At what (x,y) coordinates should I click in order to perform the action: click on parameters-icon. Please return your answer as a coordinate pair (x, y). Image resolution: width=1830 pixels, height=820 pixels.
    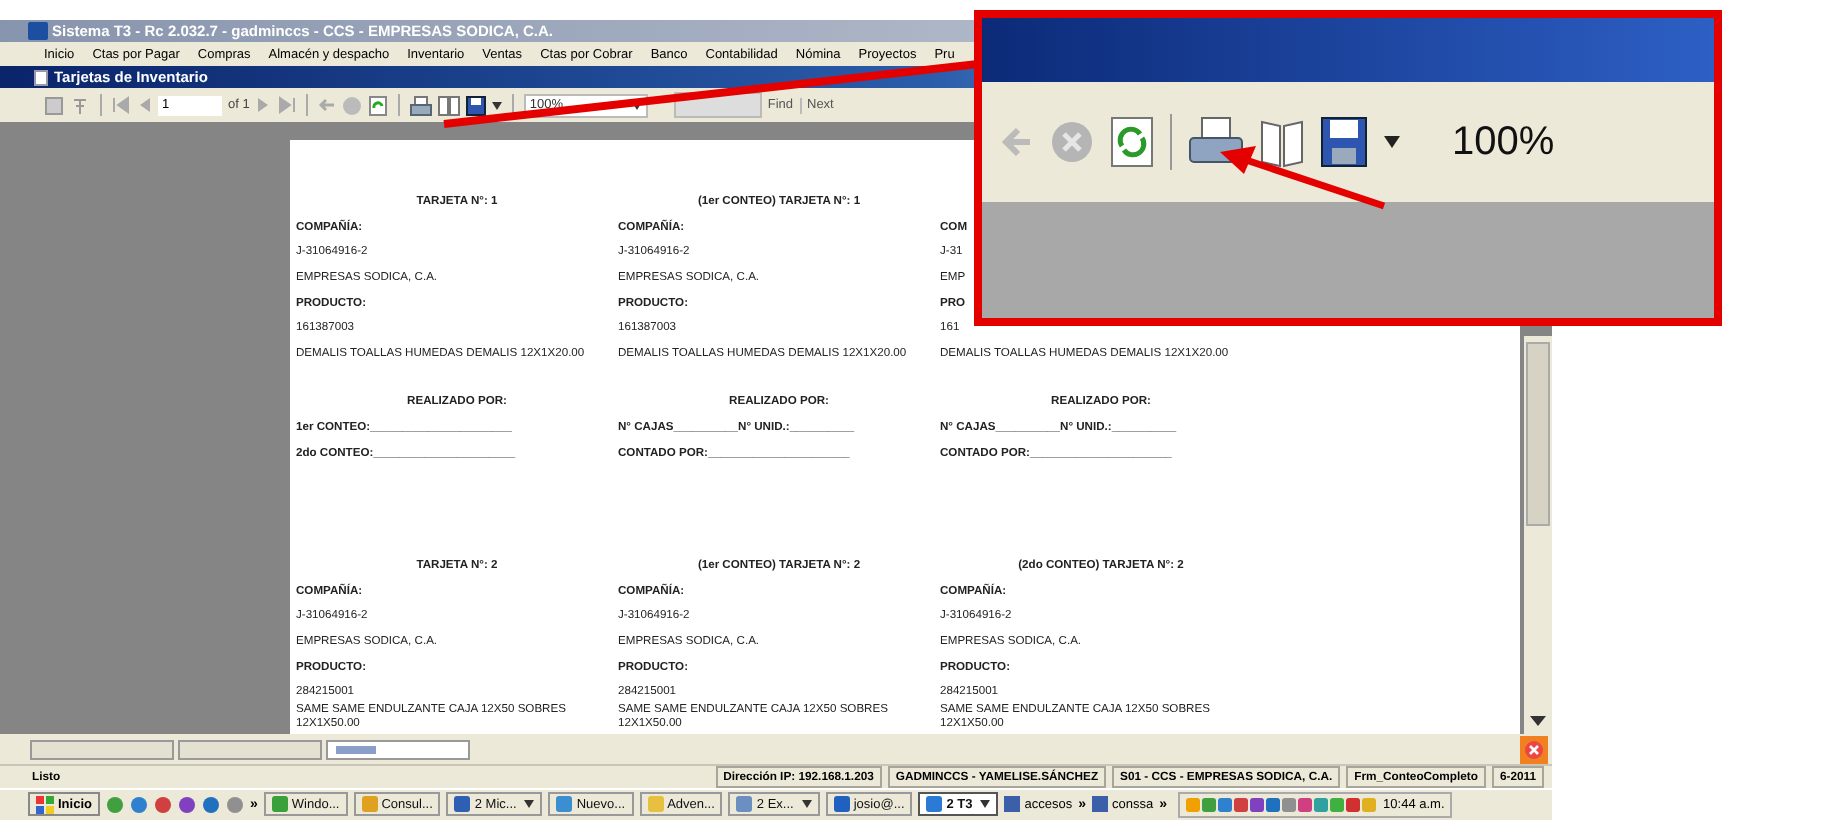
    Looking at the image, I should click on (80, 105).